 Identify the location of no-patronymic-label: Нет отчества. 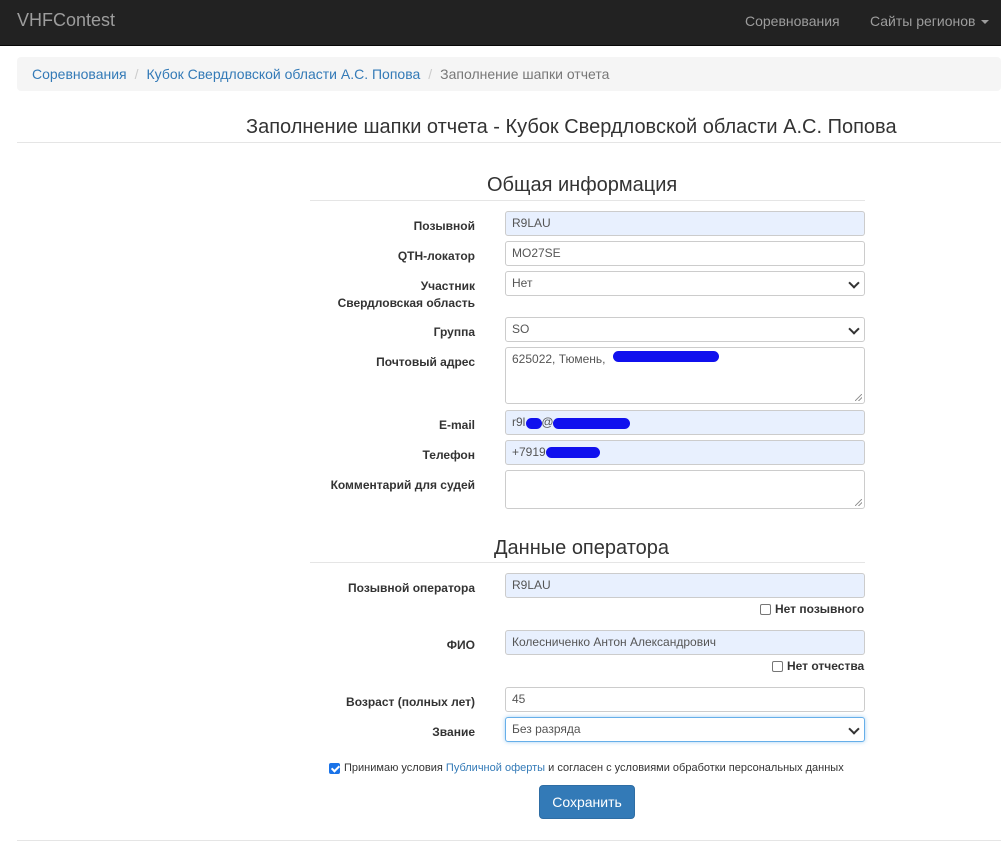
(826, 666).